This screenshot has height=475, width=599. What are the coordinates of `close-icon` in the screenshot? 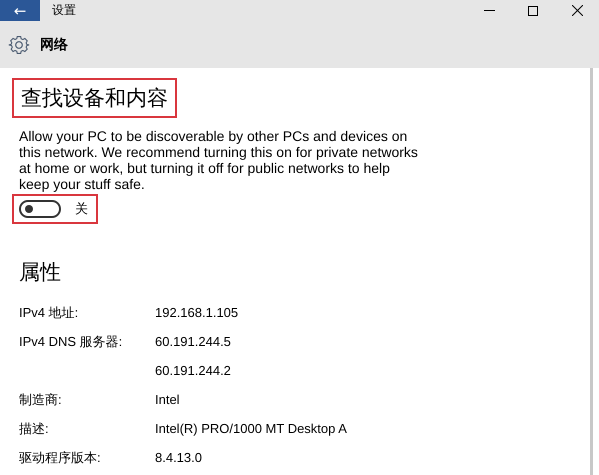 It's located at (577, 10).